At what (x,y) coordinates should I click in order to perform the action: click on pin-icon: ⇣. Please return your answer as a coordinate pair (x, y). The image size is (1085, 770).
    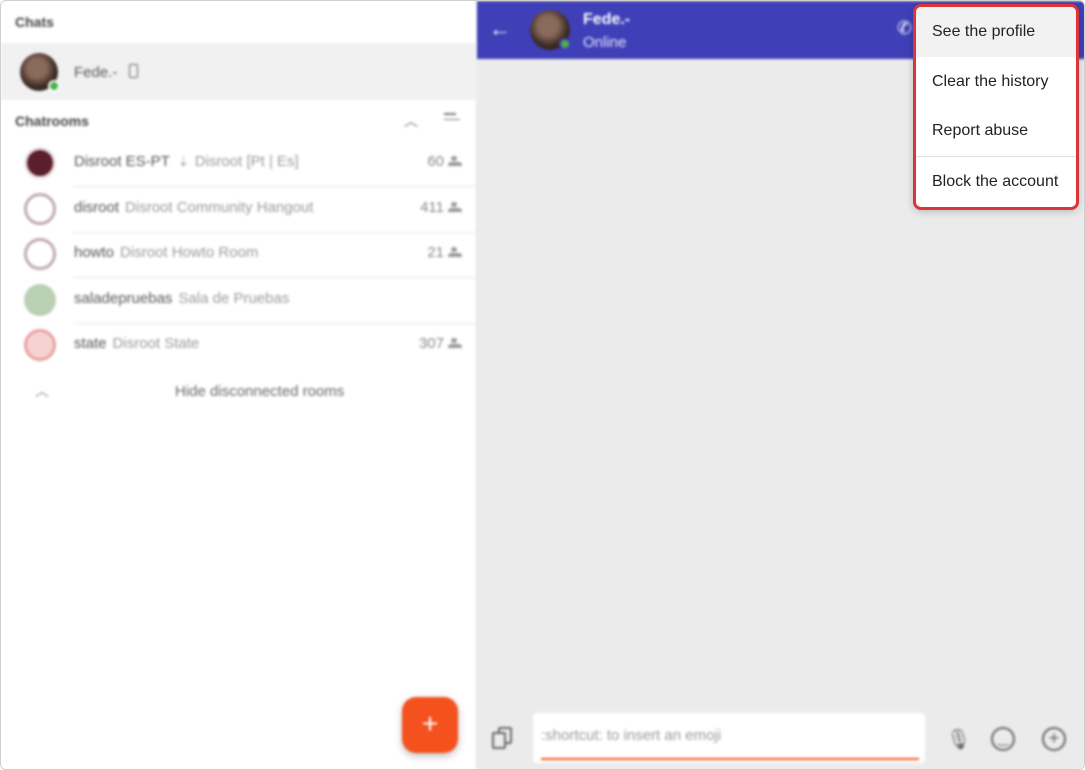
    Looking at the image, I should click on (183, 161).